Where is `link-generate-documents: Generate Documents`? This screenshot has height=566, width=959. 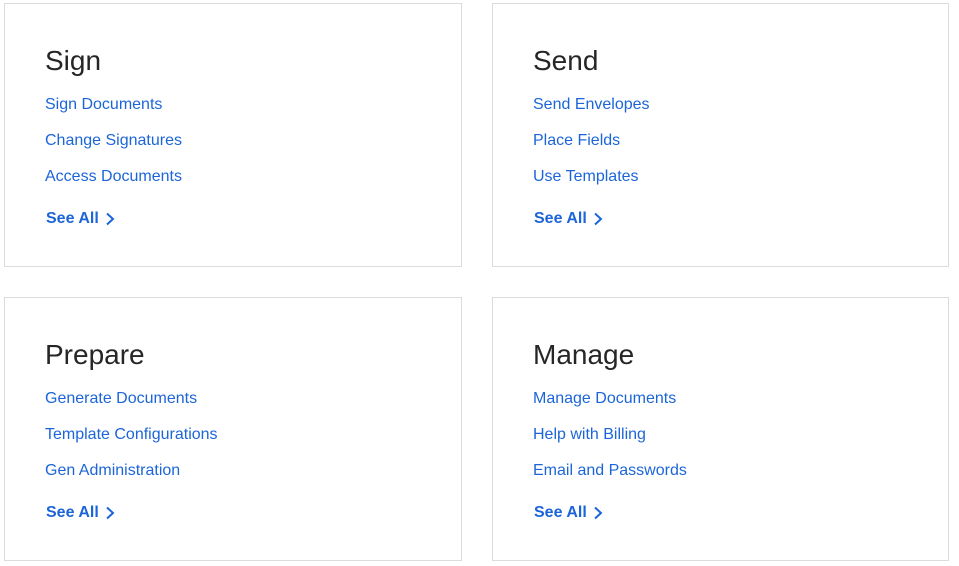 link-generate-documents: Generate Documents is located at coordinates (121, 398).